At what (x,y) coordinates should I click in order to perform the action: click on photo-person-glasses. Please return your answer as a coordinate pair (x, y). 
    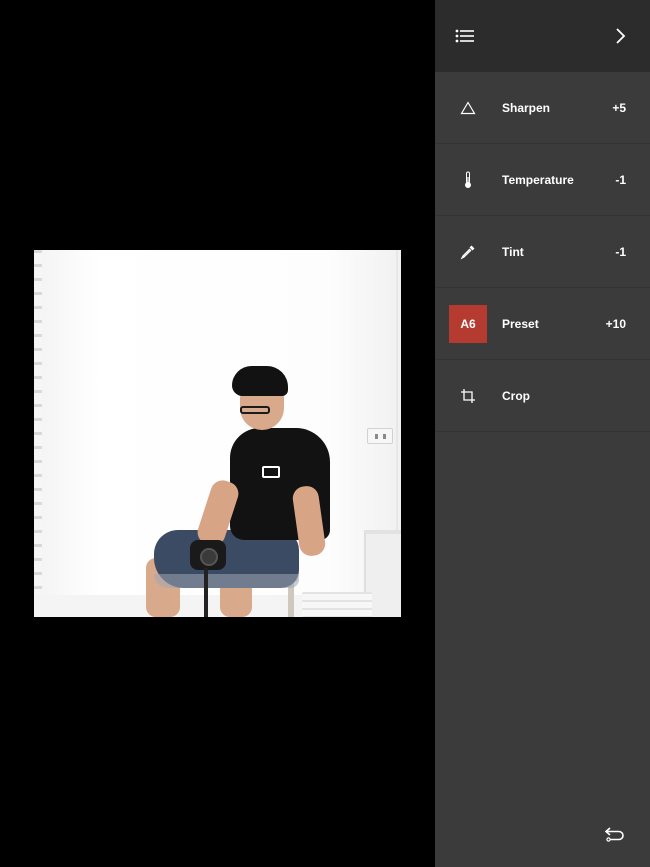
    Looking at the image, I should click on (255, 410).